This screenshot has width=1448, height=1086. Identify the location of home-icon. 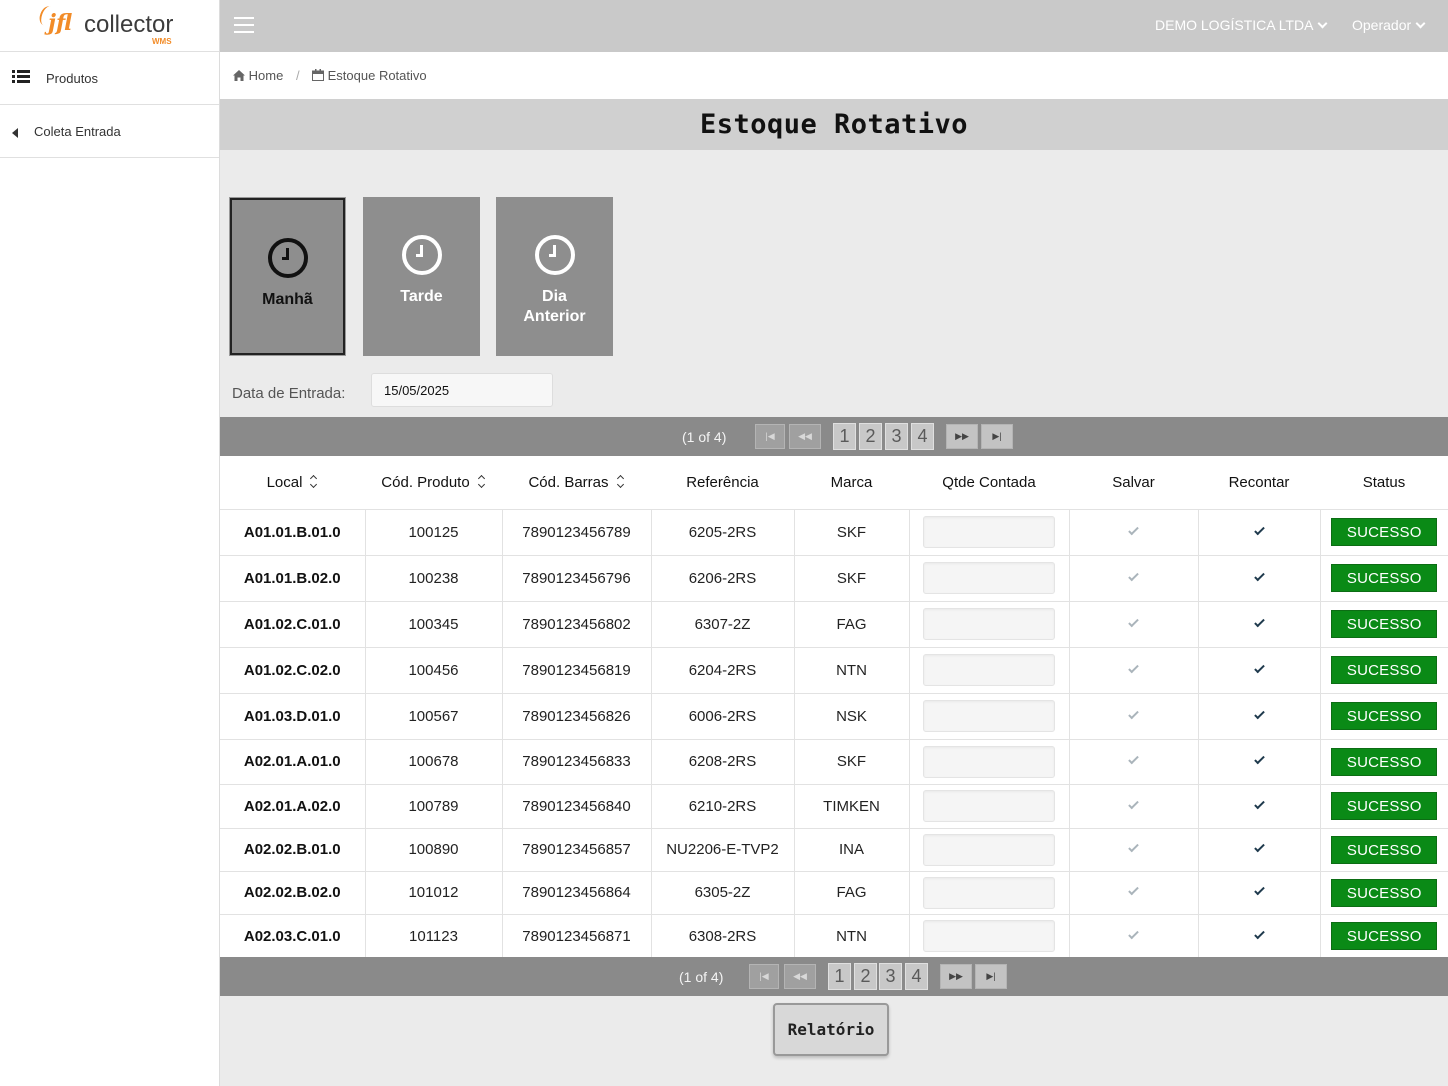
(239, 75).